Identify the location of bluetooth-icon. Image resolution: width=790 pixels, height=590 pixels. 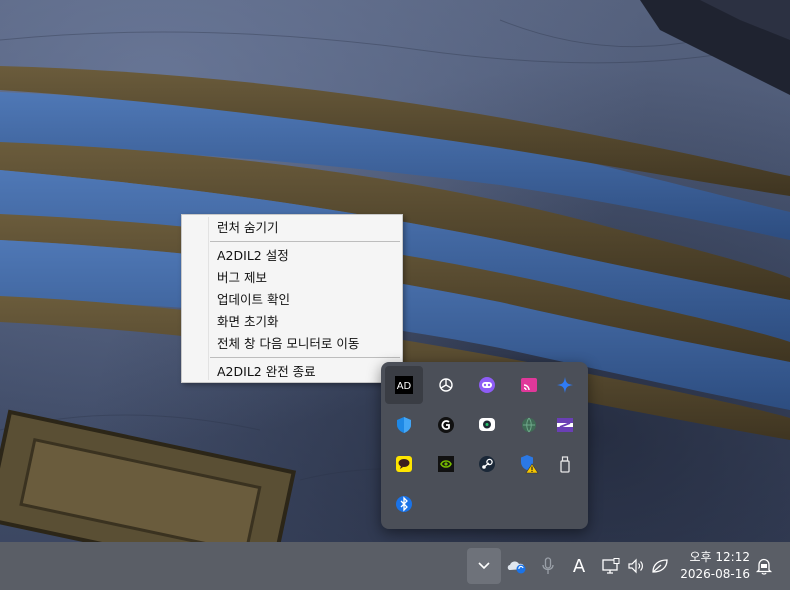
(404, 504).